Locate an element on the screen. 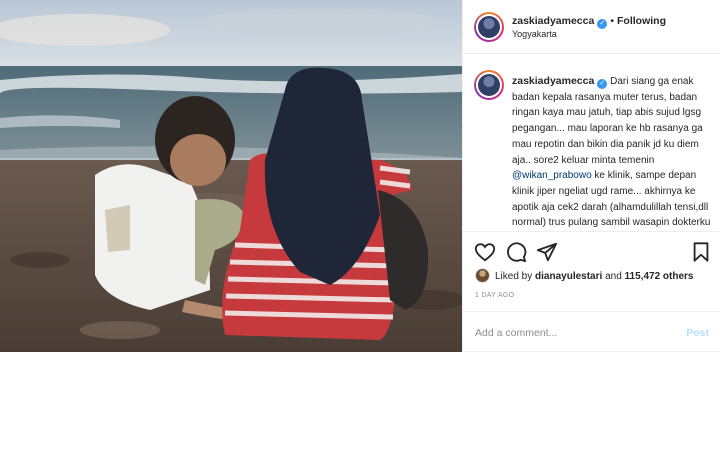 The image size is (720, 452). post-header: zaskiadyamecca ✓ • Following Yogyakarta is located at coordinates (591, 27).